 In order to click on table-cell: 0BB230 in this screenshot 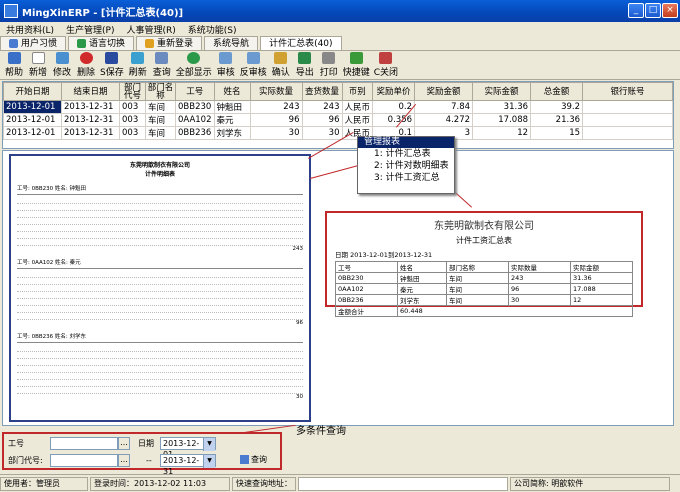, I will do `click(195, 107)`.